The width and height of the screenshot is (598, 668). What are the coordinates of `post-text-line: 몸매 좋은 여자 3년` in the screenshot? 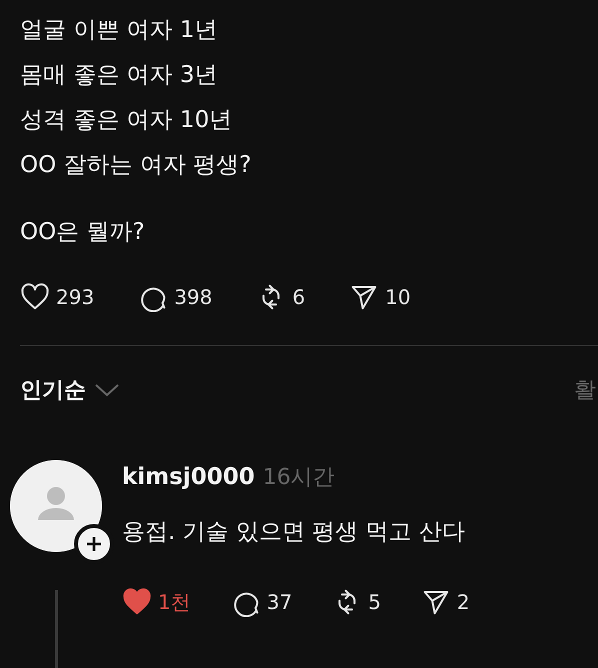 It's located at (119, 75).